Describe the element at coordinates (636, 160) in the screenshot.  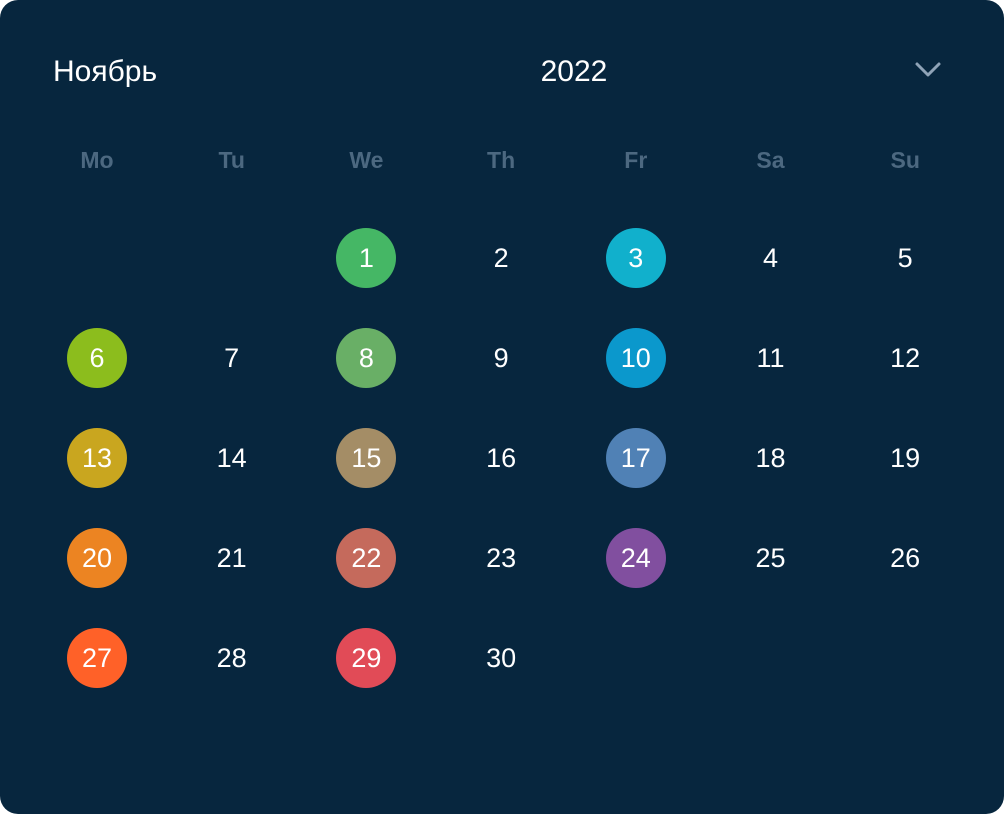
I see `weekday-label: Fr` at that location.